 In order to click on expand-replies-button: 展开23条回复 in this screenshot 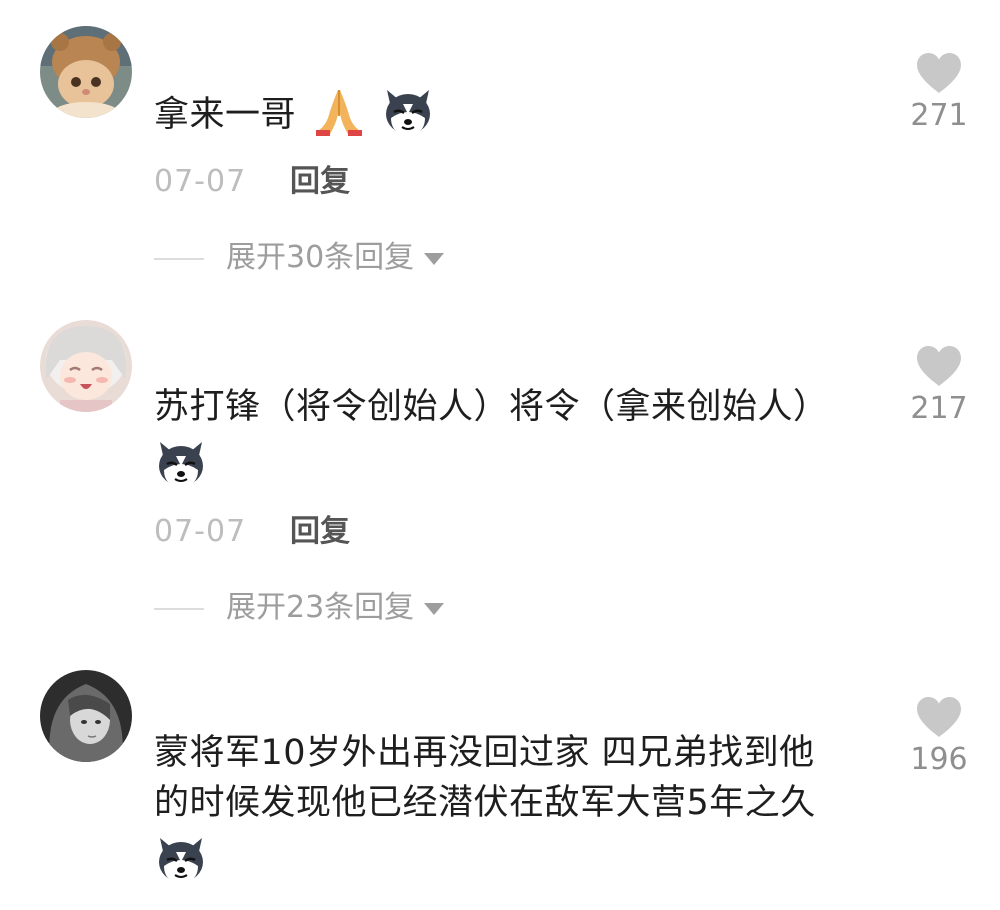, I will do `click(299, 608)`.